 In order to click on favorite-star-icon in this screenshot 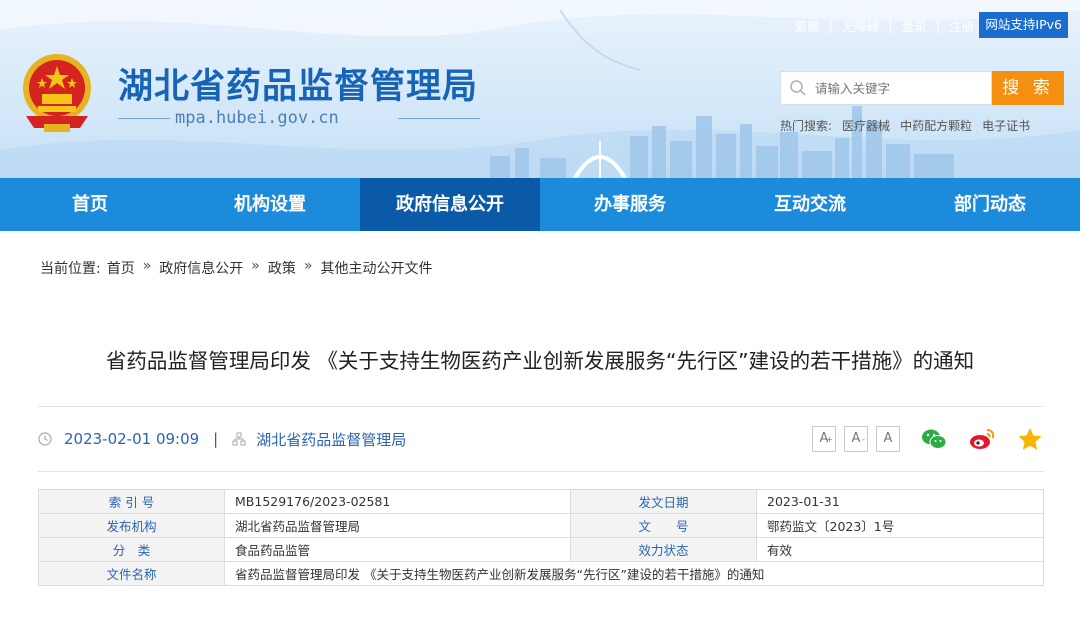, I will do `click(1030, 439)`.